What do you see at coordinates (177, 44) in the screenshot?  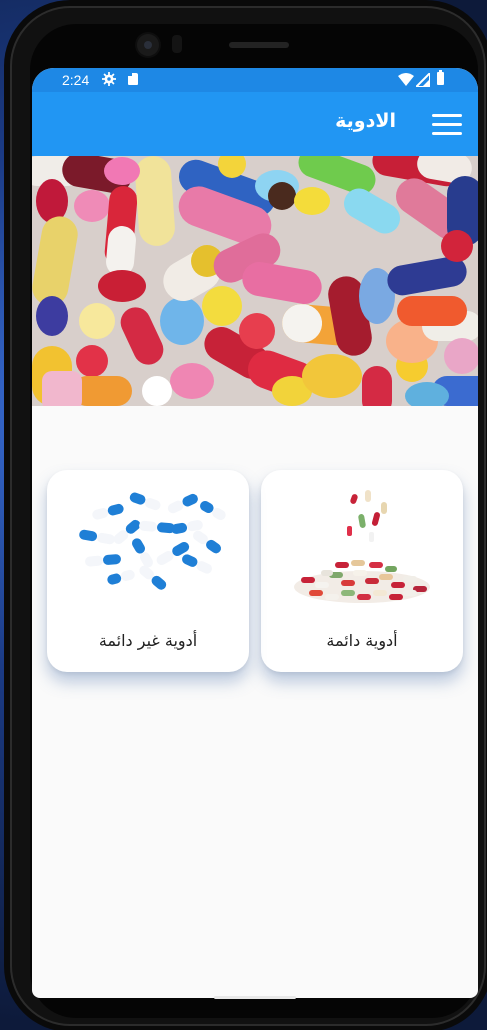 I see `proximity-sensor` at bounding box center [177, 44].